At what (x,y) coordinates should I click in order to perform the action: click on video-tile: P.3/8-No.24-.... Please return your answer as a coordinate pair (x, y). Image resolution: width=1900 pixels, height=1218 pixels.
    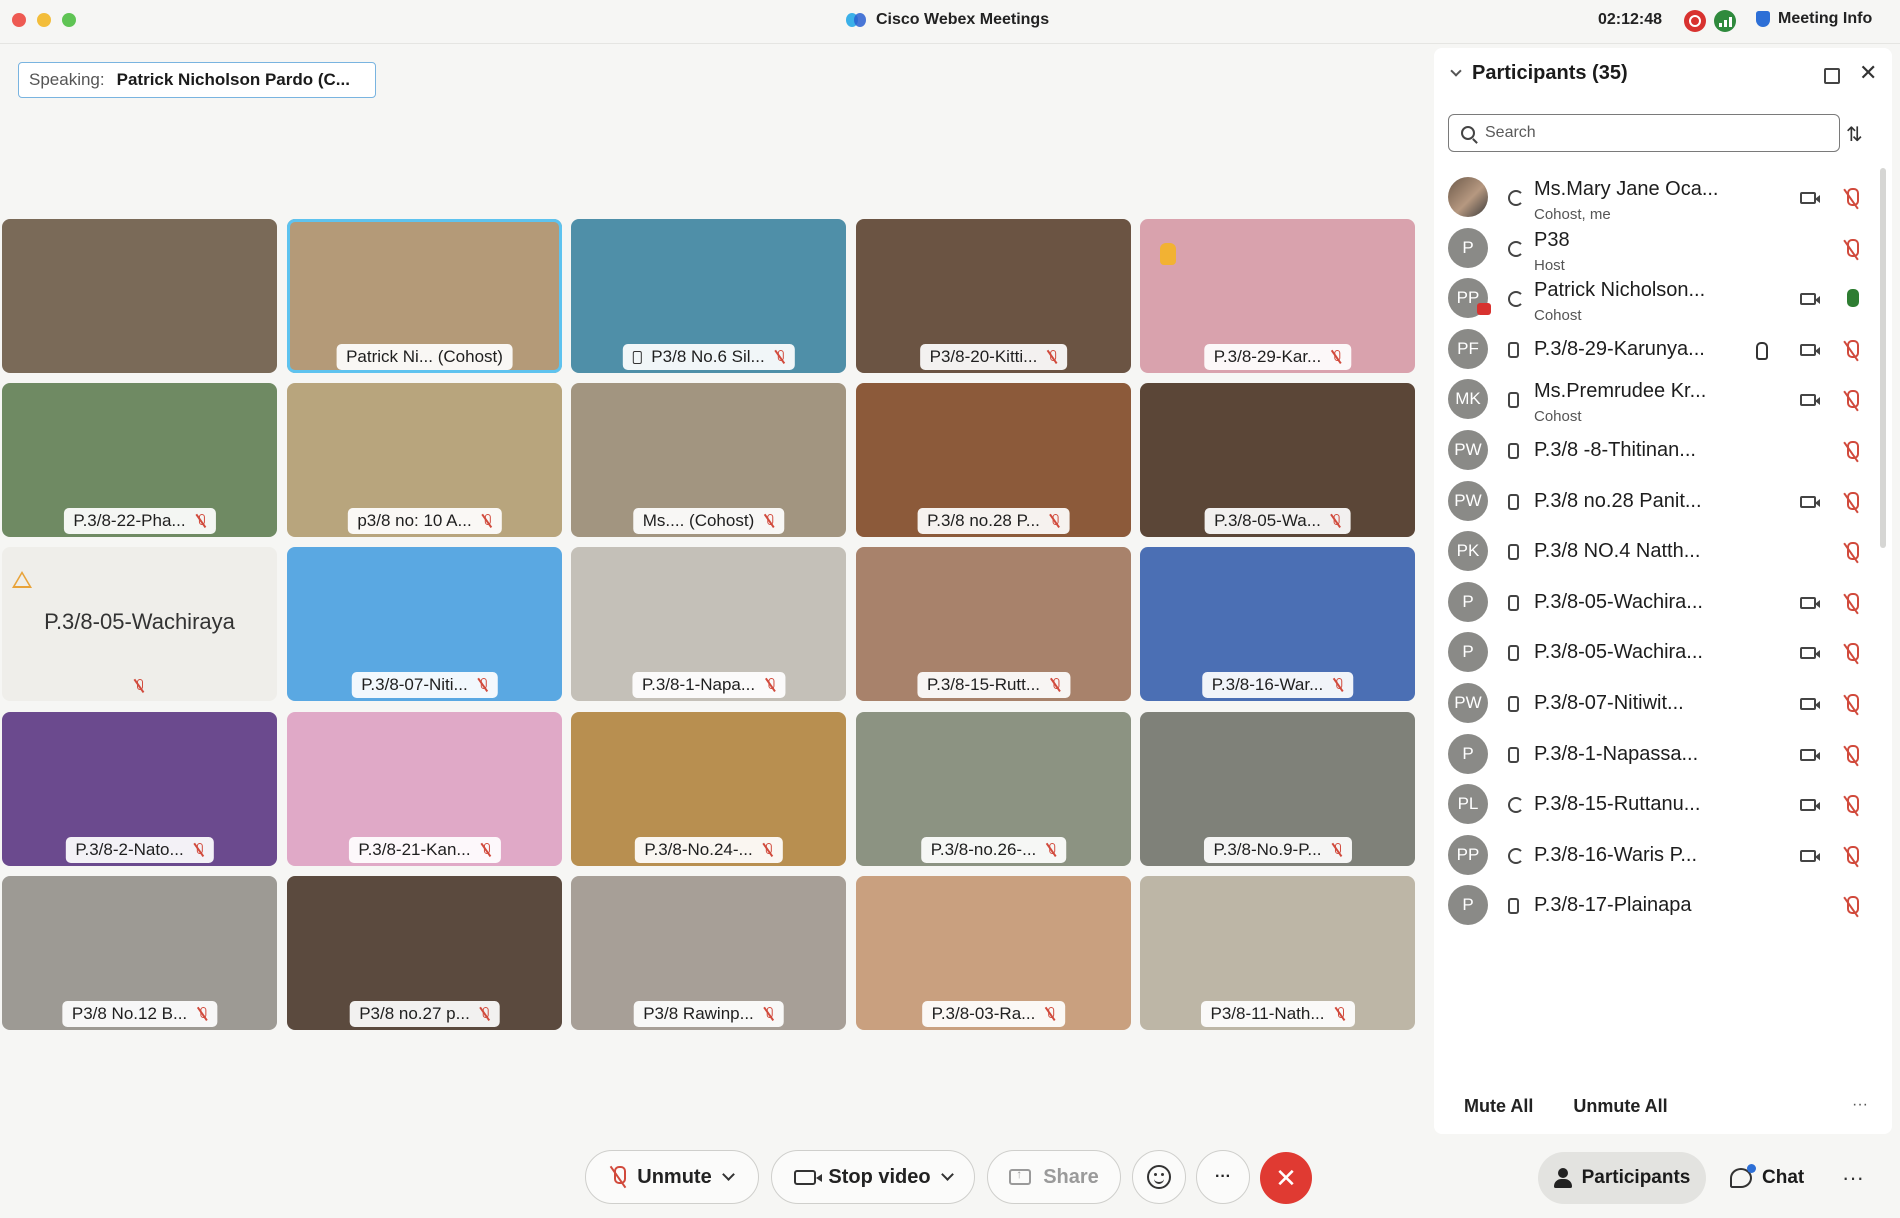
    Looking at the image, I should click on (708, 789).